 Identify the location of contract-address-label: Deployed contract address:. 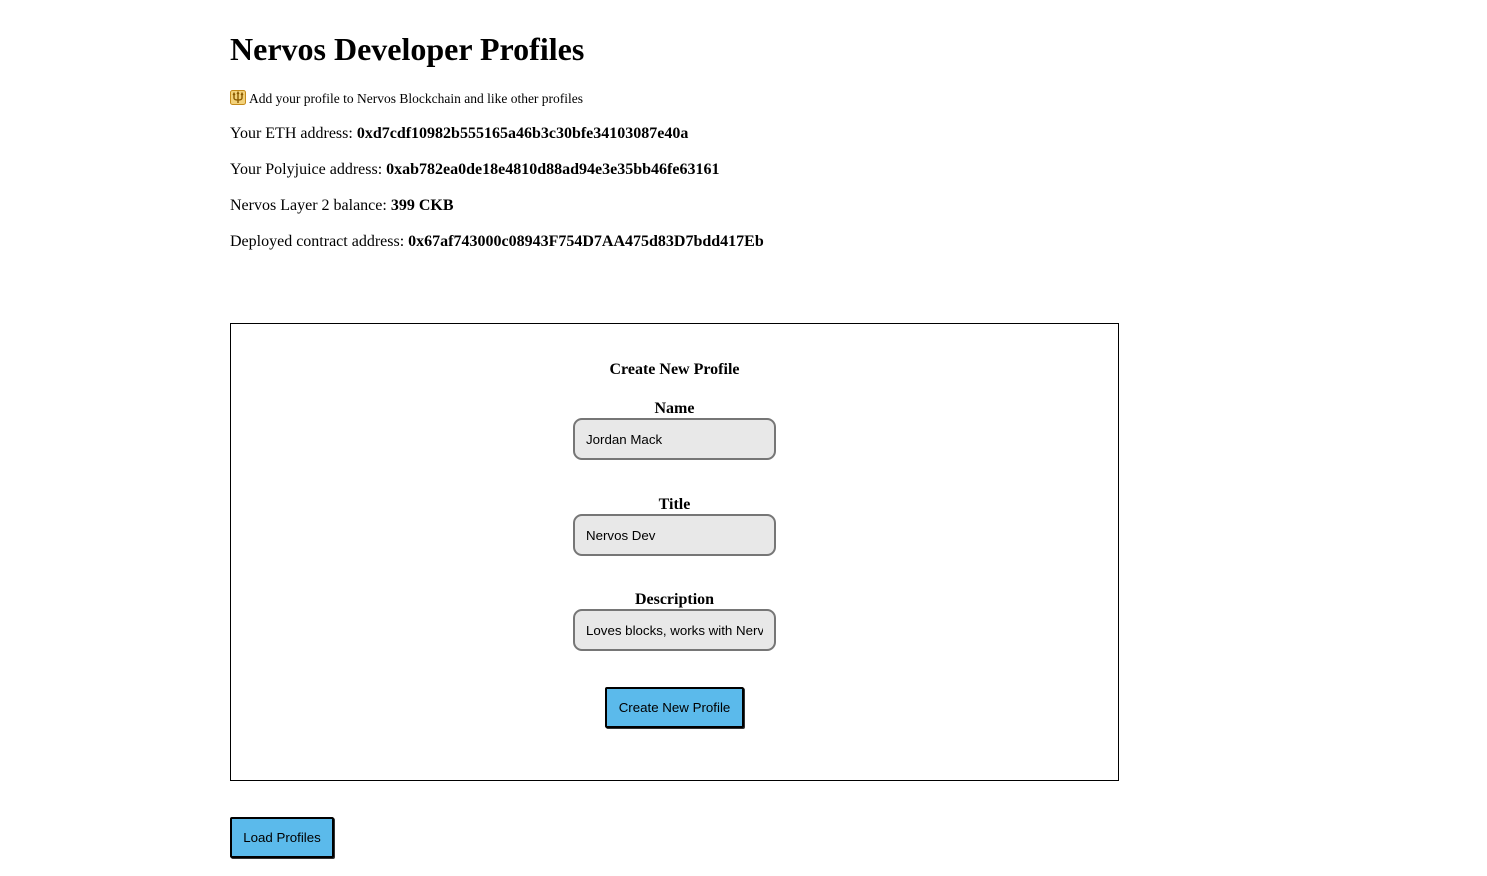
(317, 241).